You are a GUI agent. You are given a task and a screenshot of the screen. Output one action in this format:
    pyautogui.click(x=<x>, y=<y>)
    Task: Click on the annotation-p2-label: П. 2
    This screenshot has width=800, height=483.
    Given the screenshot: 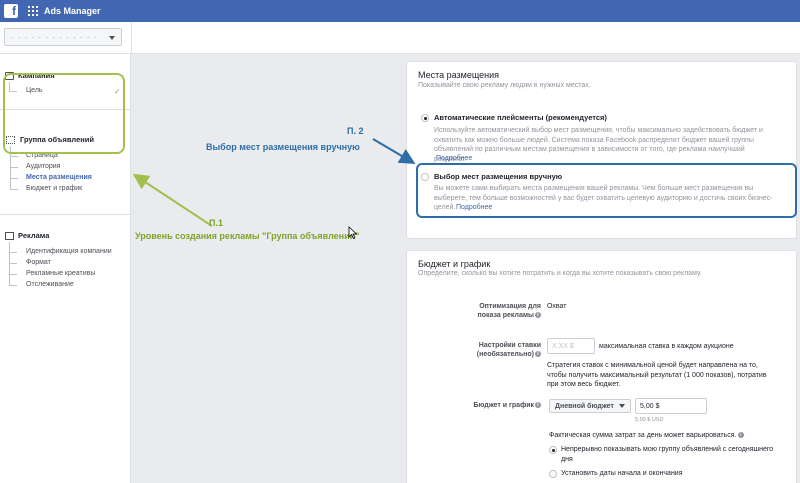 What is the action you would take?
    pyautogui.click(x=355, y=131)
    